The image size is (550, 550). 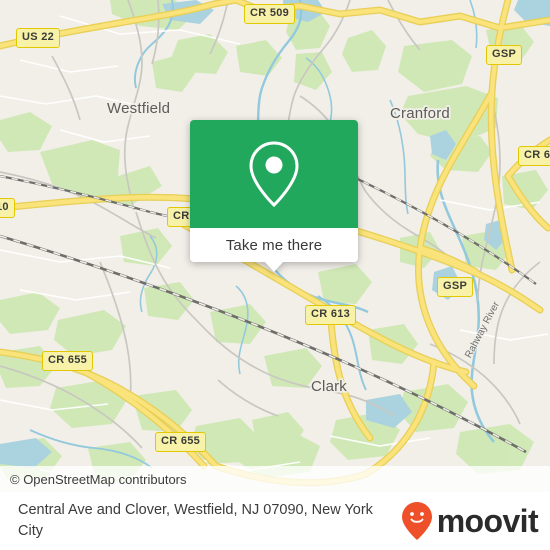 What do you see at coordinates (504, 55) in the screenshot?
I see `shield-gsp-north: GSP` at bounding box center [504, 55].